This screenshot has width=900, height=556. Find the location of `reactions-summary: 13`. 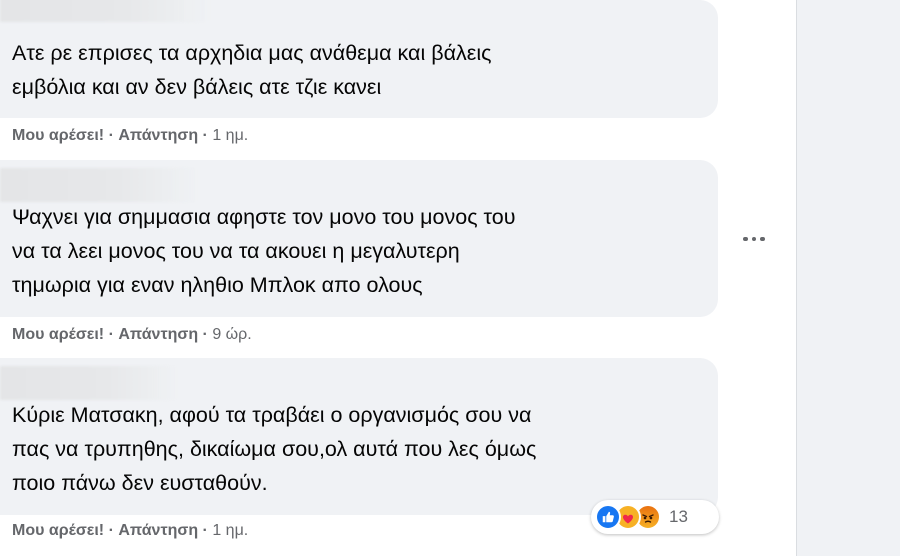

reactions-summary: 13 is located at coordinates (655, 517).